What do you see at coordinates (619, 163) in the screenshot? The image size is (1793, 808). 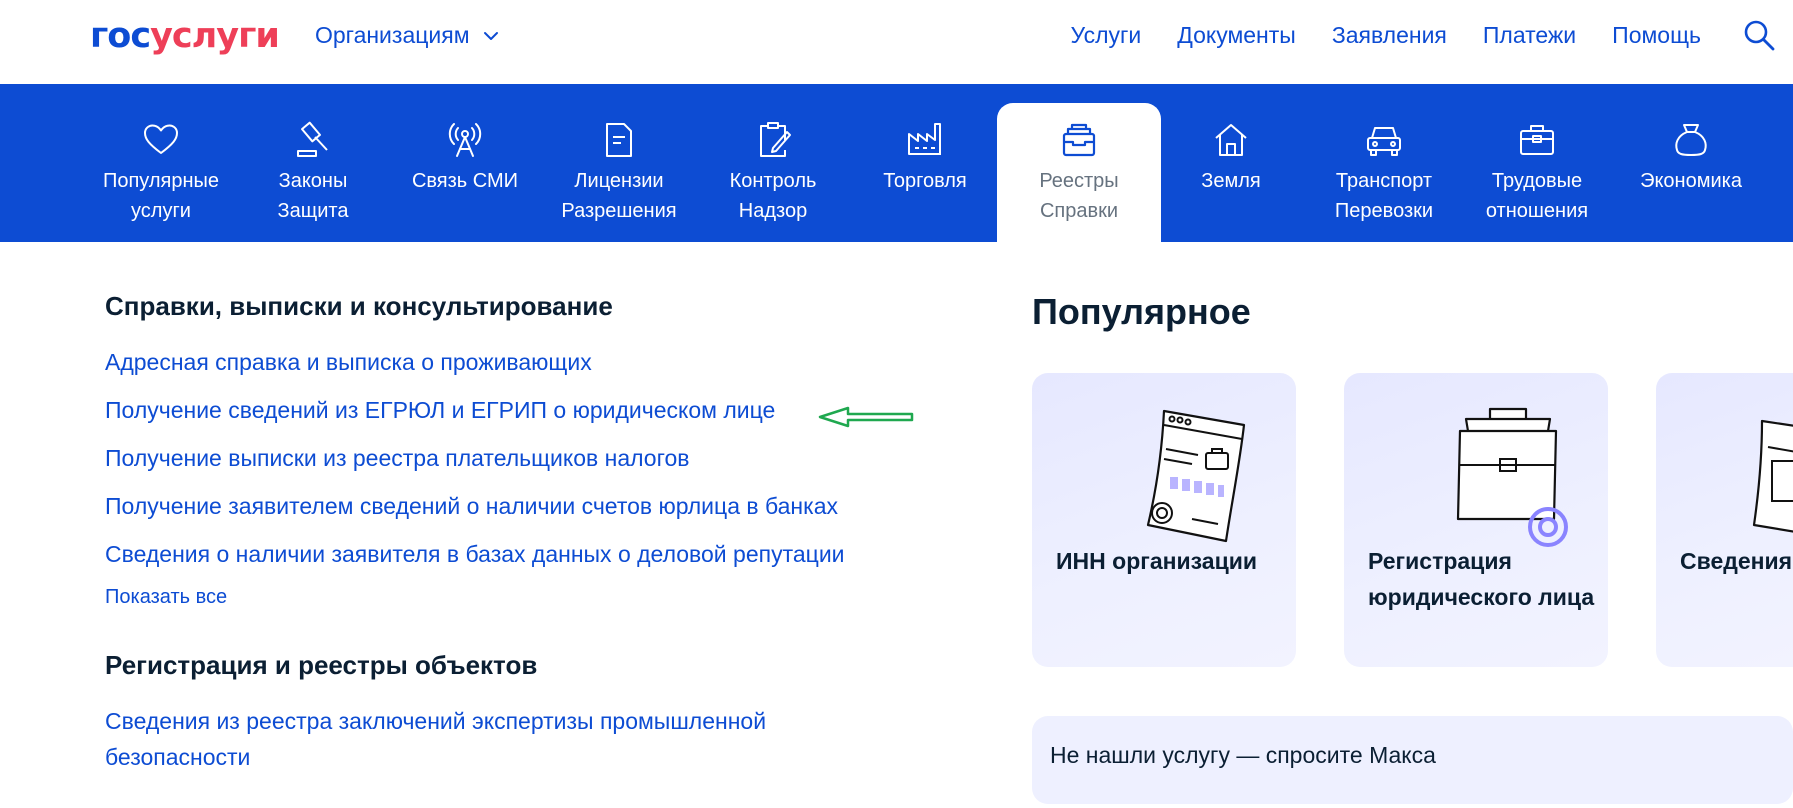 I see `category-licenses: Лицензии Разрешения` at bounding box center [619, 163].